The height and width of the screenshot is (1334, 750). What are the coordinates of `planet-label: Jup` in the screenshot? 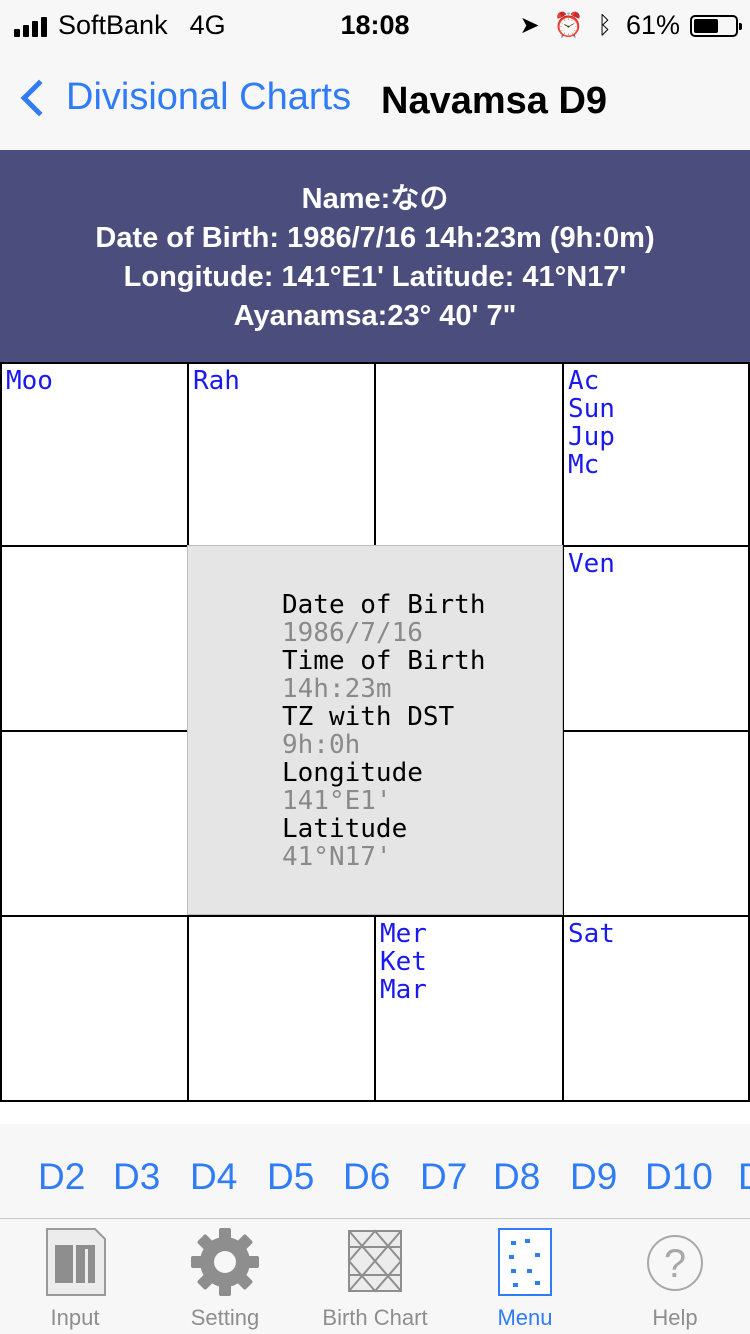 It's located at (591, 437).